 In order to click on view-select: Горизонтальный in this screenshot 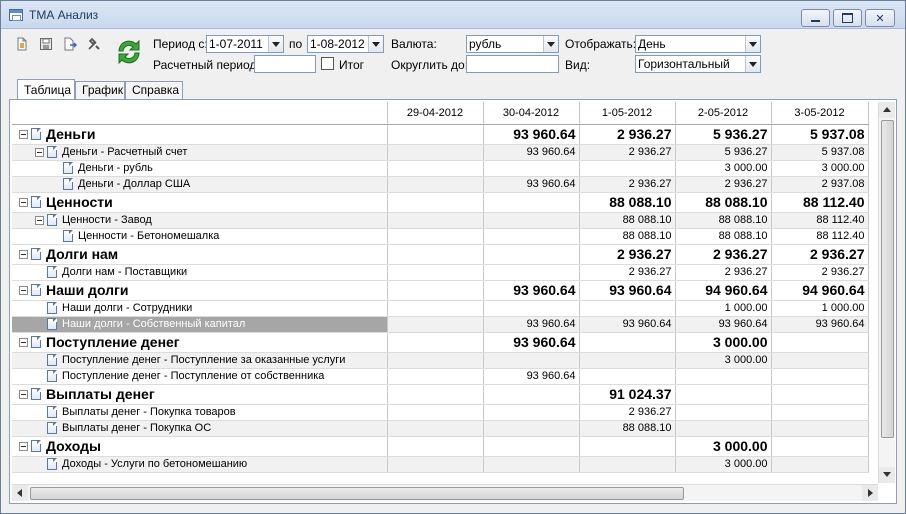, I will do `click(698, 64)`.